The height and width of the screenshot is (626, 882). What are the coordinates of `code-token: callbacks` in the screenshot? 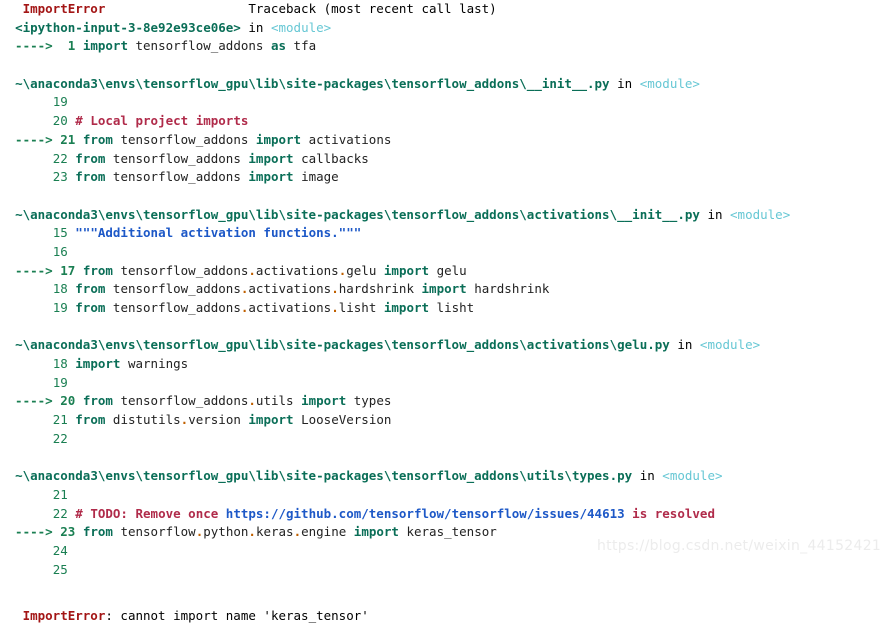 It's located at (331, 158).